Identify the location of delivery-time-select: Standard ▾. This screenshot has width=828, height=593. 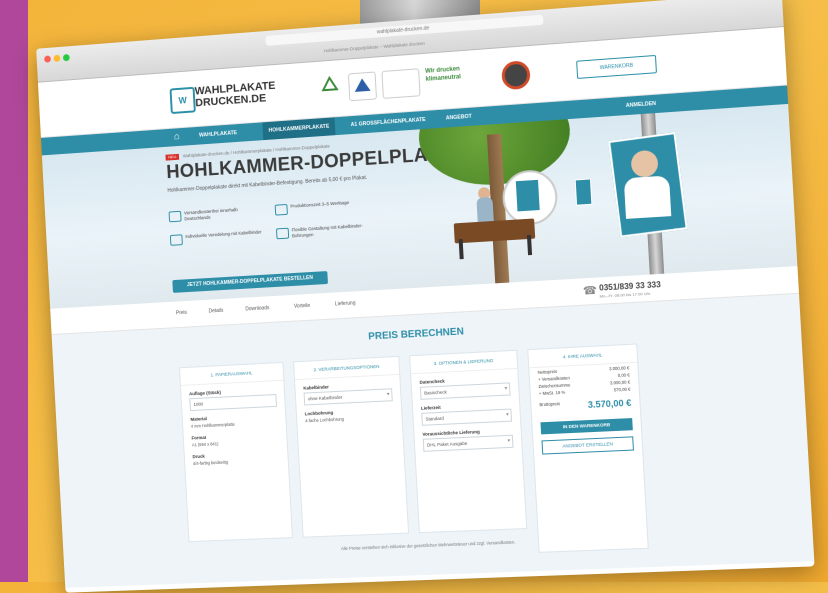
(467, 417).